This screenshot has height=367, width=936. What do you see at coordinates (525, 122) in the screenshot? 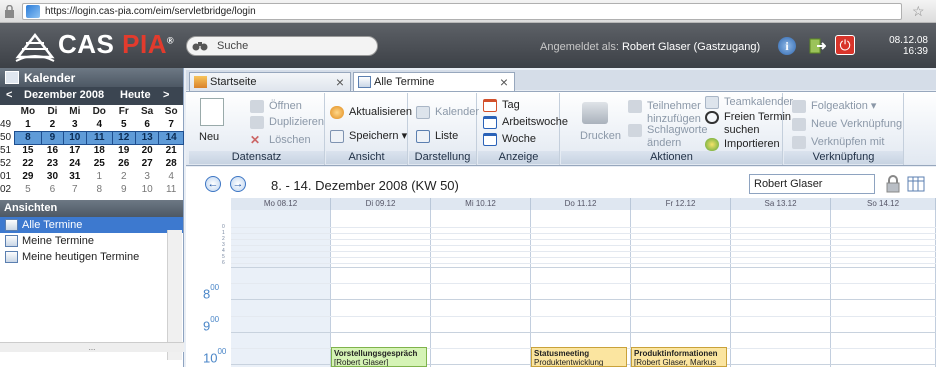
I see `work-week-view-button: Arbeitswoche` at bounding box center [525, 122].